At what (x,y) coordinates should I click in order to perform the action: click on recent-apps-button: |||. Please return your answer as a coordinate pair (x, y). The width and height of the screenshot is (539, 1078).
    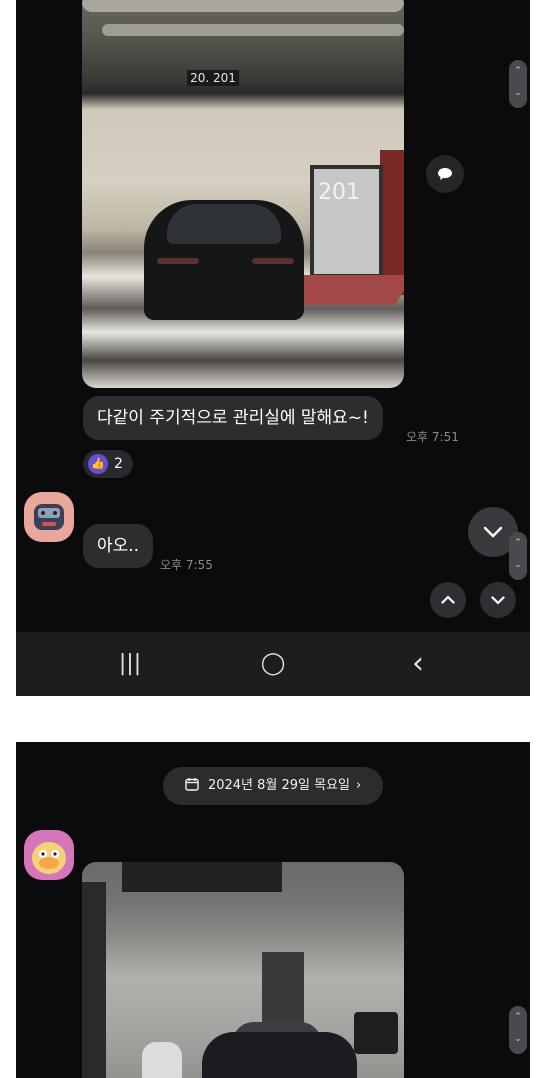
    Looking at the image, I should click on (130, 664).